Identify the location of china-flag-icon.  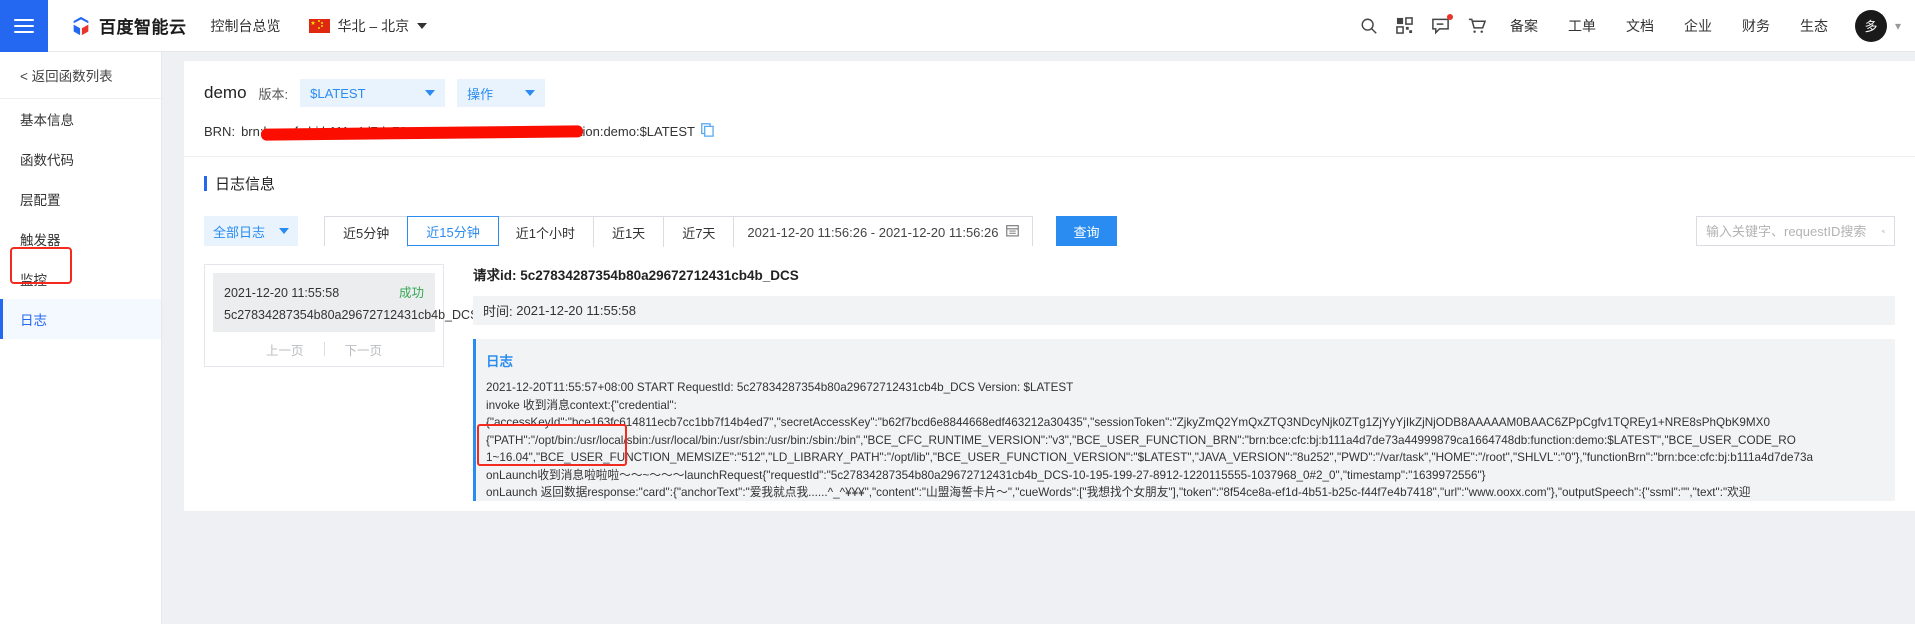
(319, 25).